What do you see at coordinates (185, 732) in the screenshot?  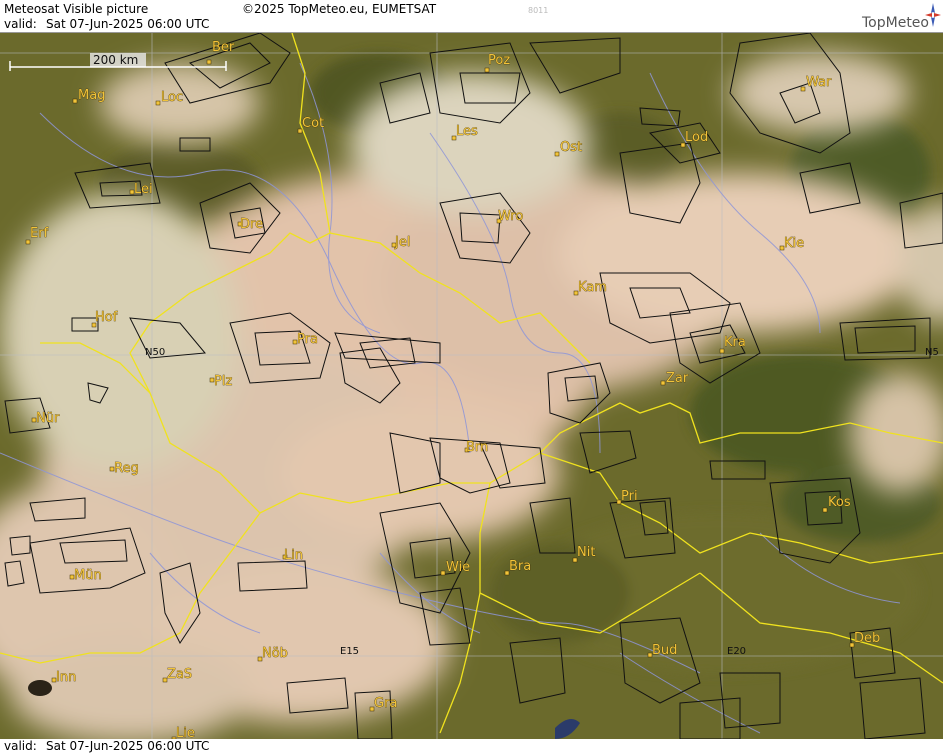 I see `city-label-lie: Lie` at bounding box center [185, 732].